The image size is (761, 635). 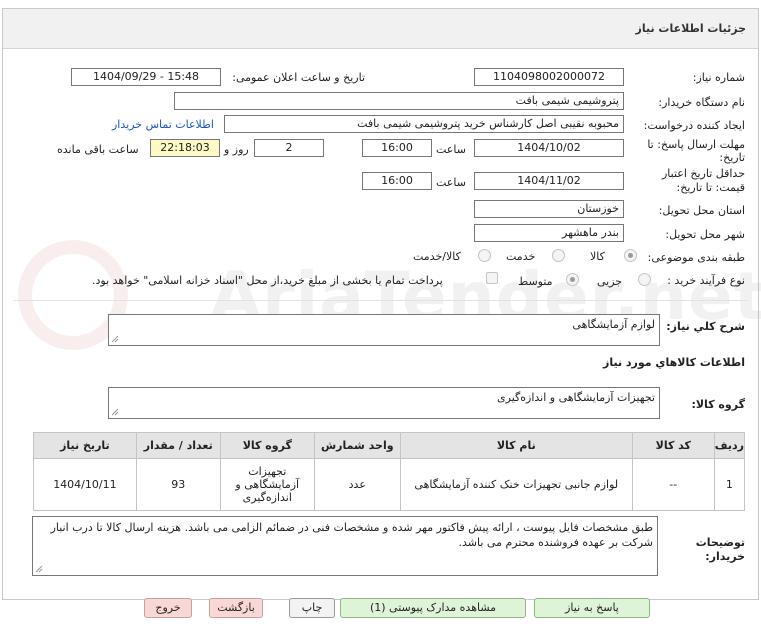 What do you see at coordinates (437, 256) in the screenshot?
I see `category-option-goods-service: کالا/خدمت` at bounding box center [437, 256].